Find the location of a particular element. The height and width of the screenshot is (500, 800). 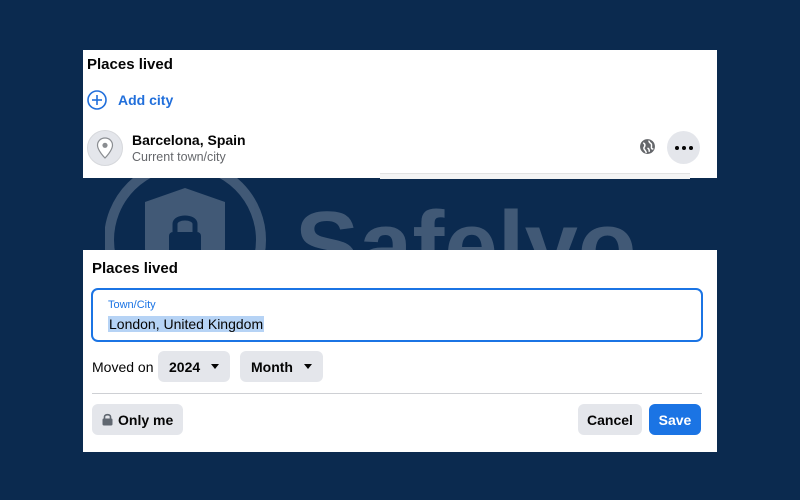

divider is located at coordinates (397, 393).